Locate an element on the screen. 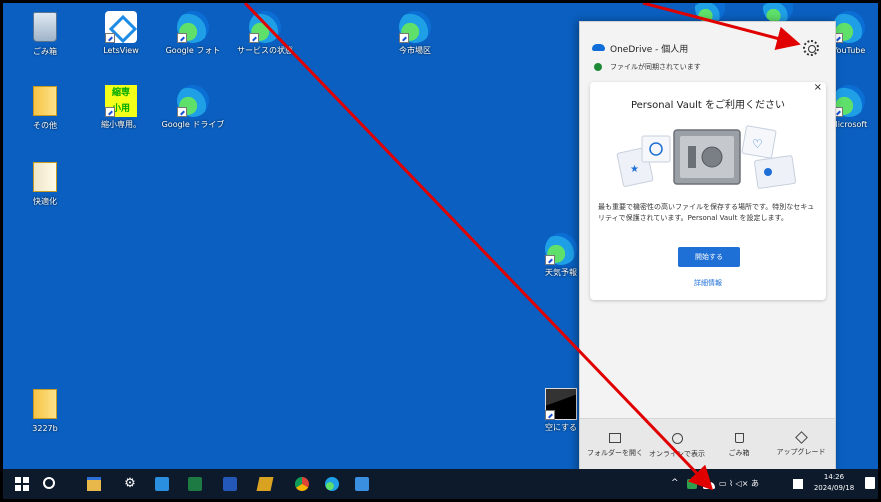 Image resolution: width=881 pixels, height=502 pixels. footer-label: ごみ箱 is located at coordinates (739, 453).